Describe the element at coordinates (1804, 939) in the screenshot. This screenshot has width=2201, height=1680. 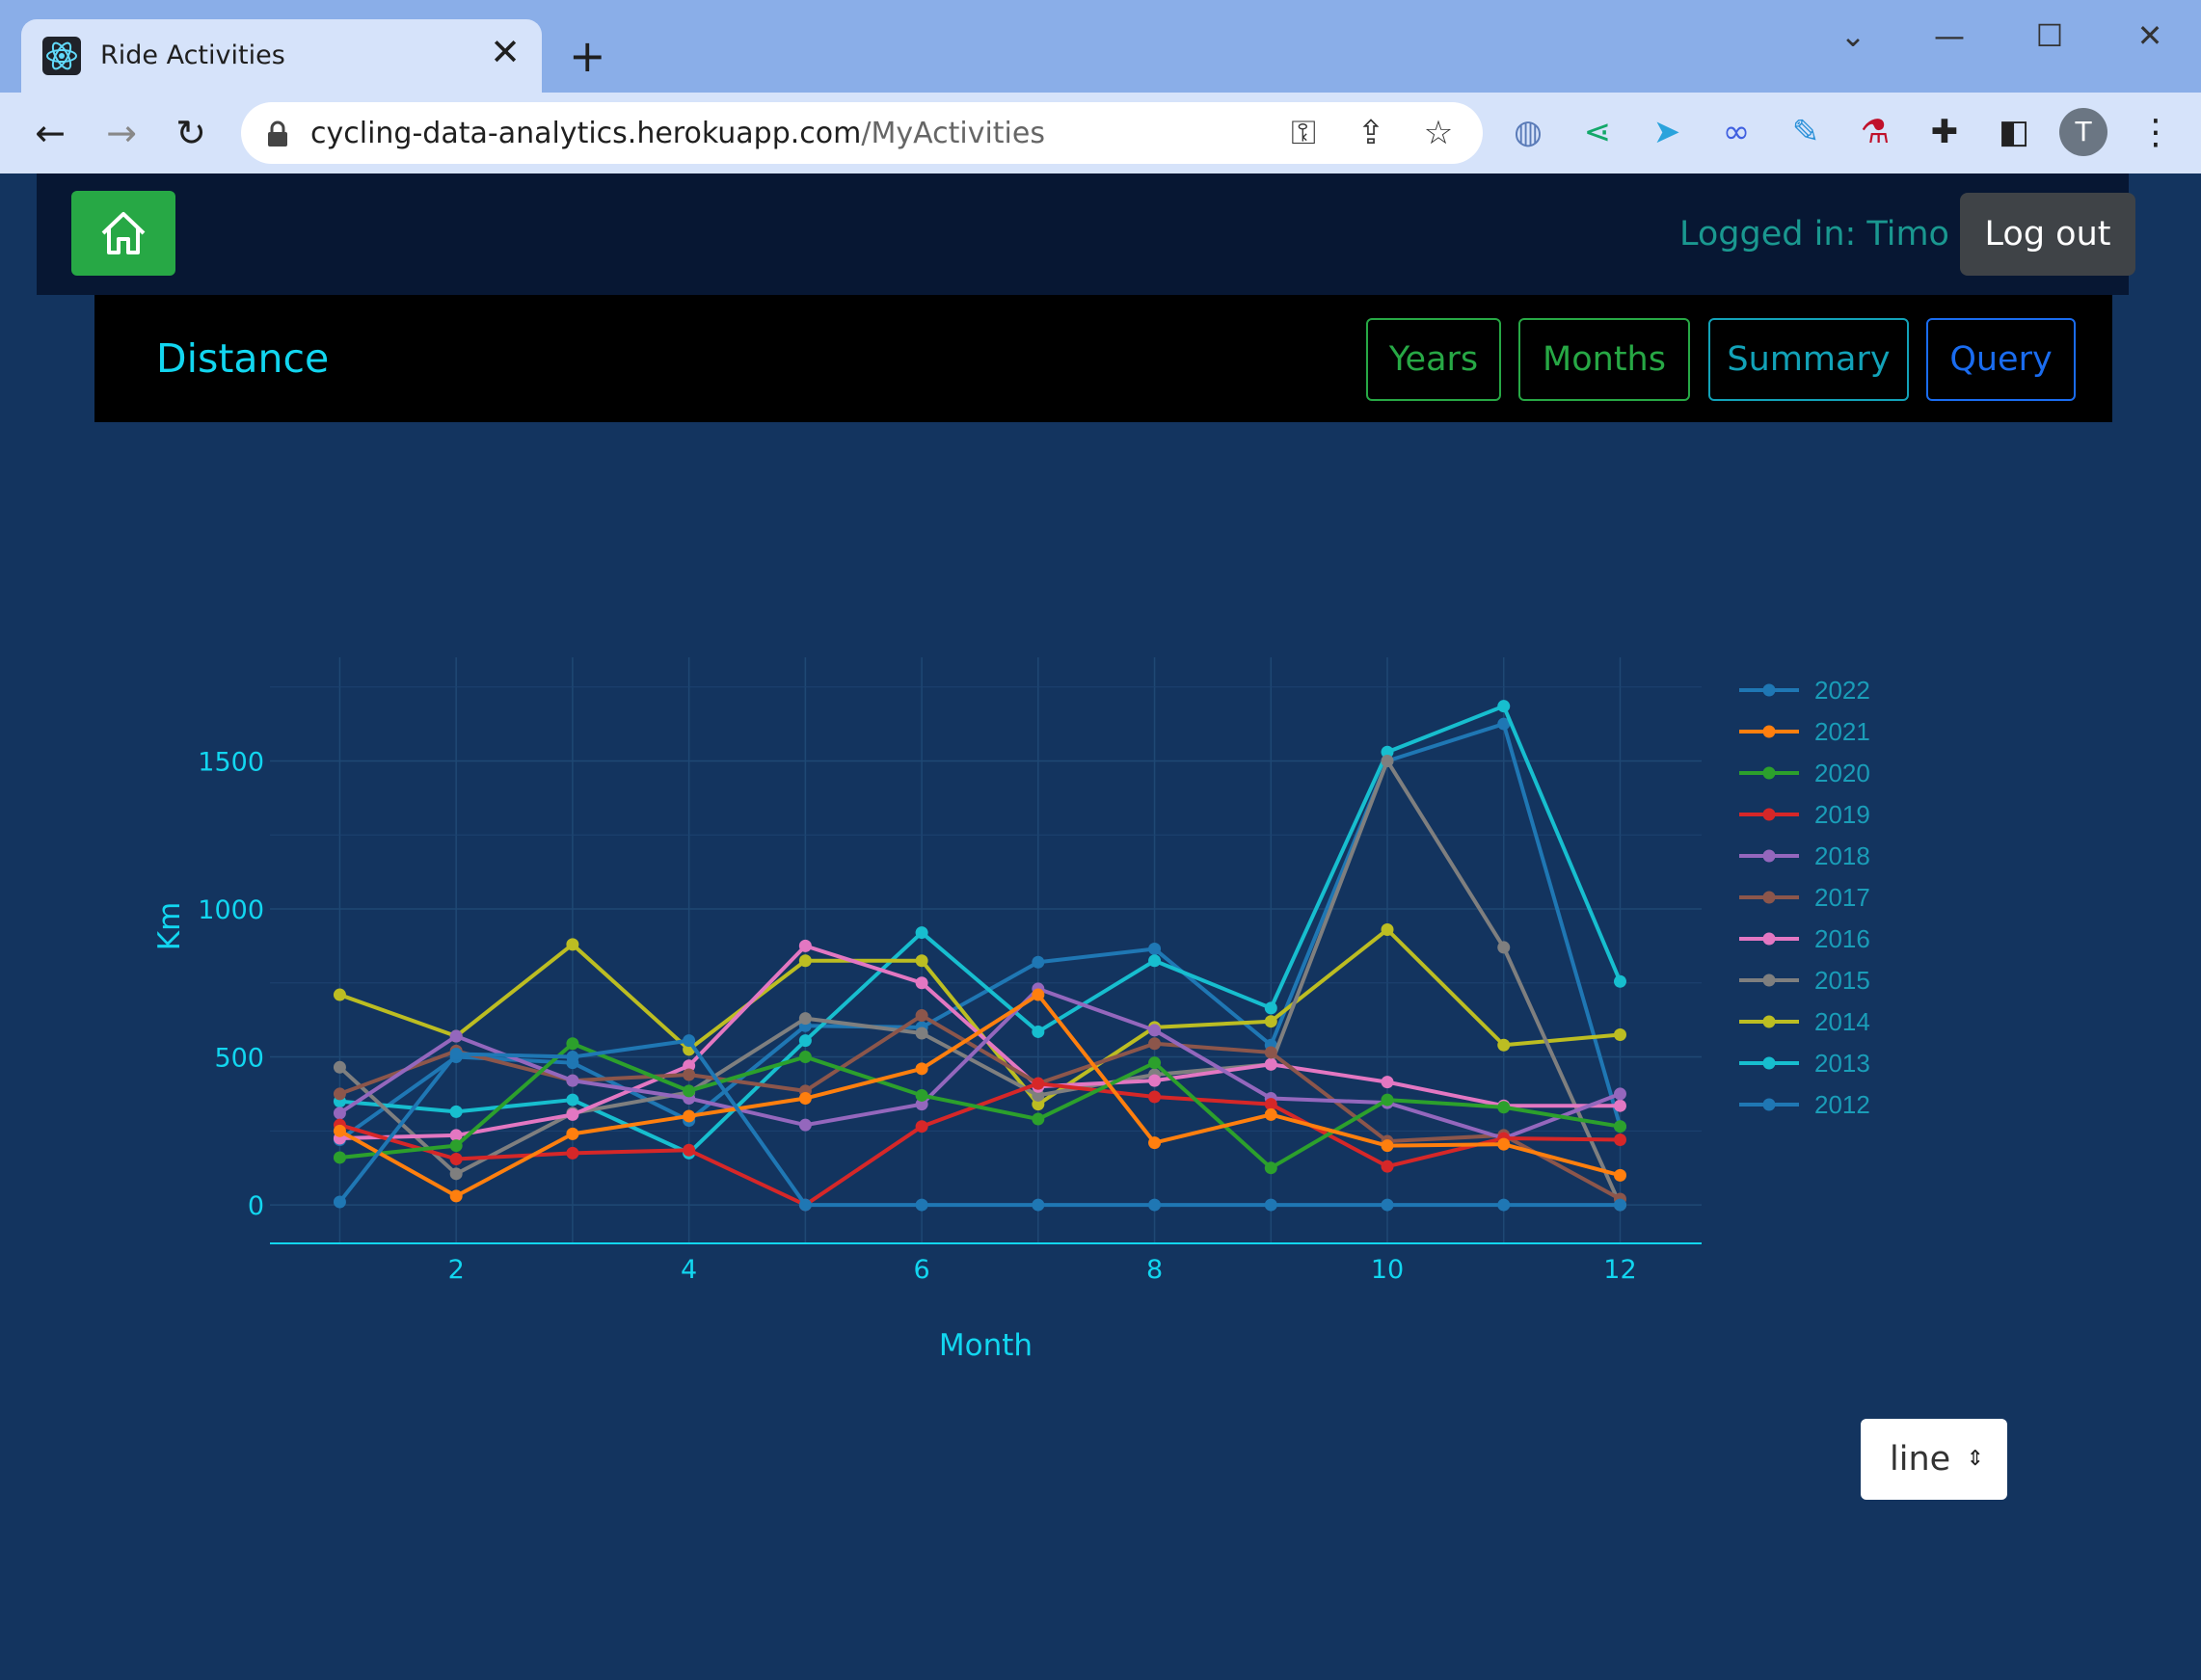
I see `legend-item-2016: 2016` at that location.